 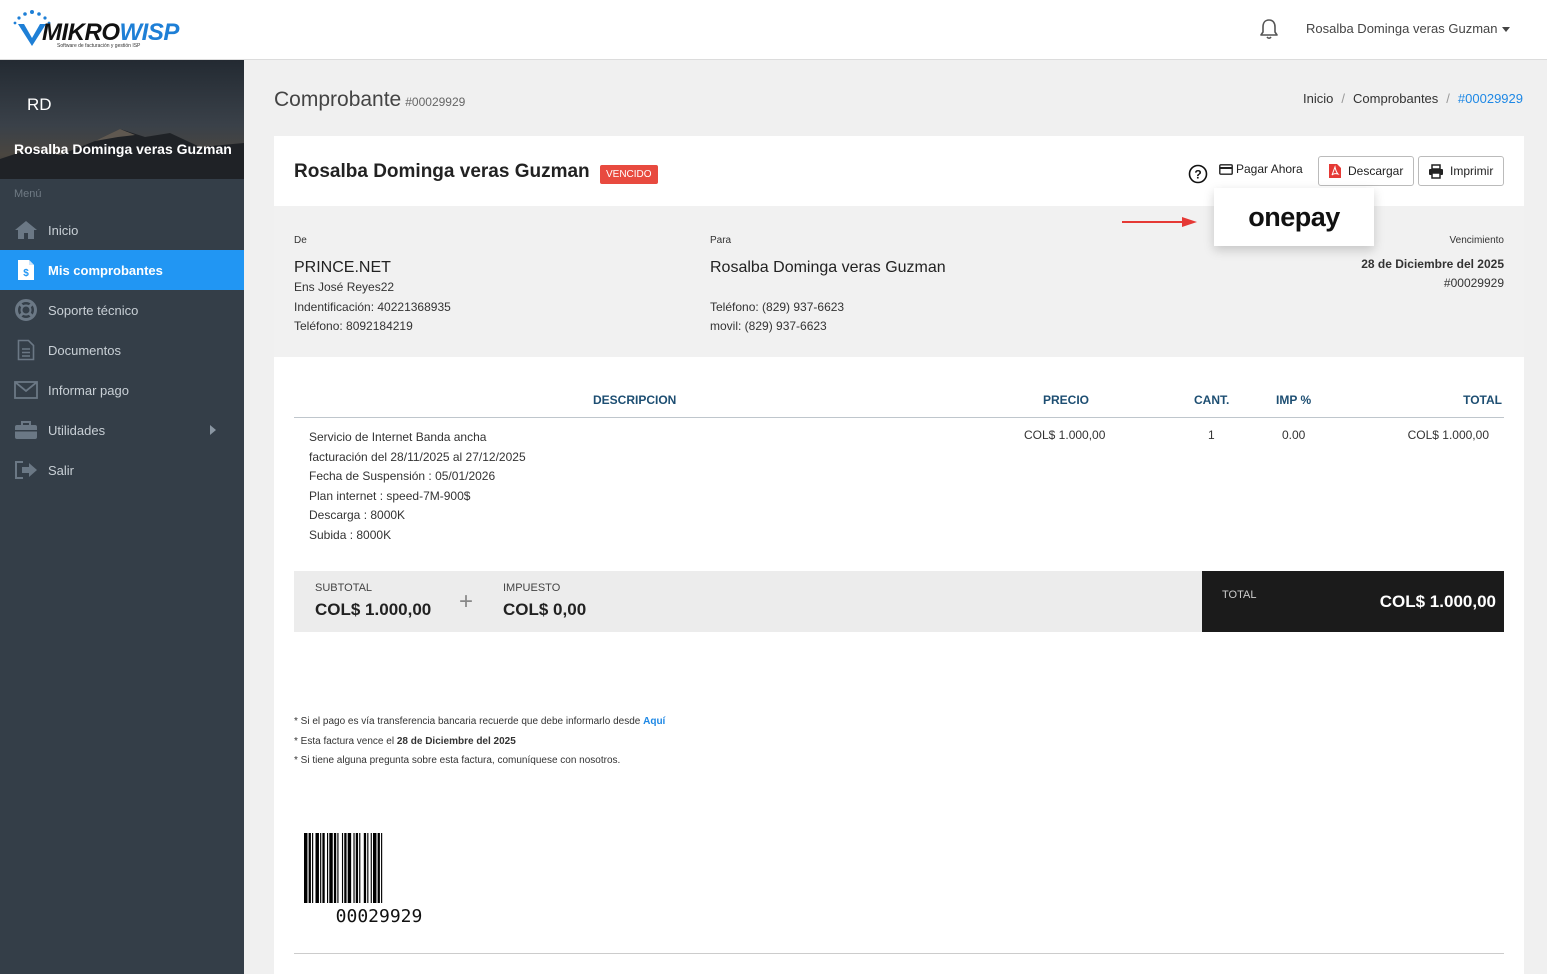 I want to click on to-mobile: movil: (829) 937-6623, so click(x=768, y=326).